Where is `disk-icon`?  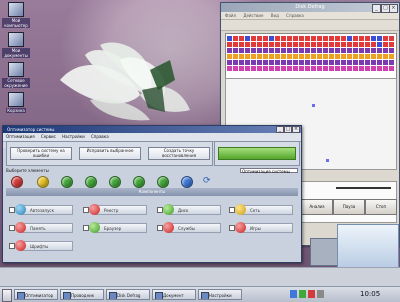 disk-icon is located at coordinates (113, 295).